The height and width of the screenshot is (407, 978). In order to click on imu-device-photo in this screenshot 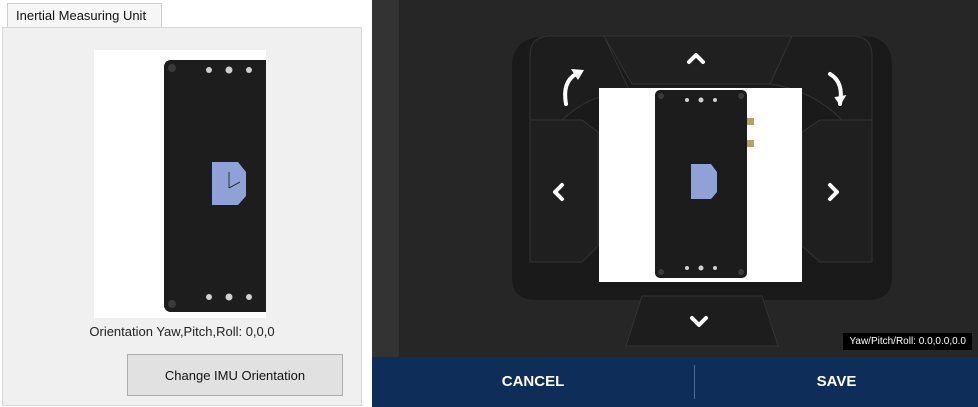, I will do `click(199, 184)`.